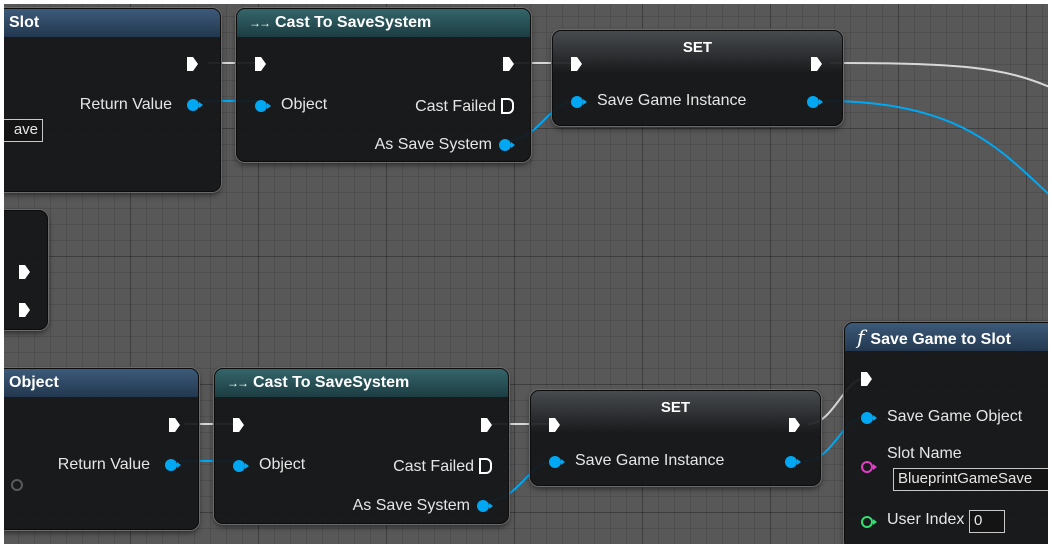 The width and height of the screenshot is (1052, 548). I want to click on field-fragment: ave, so click(23, 130).